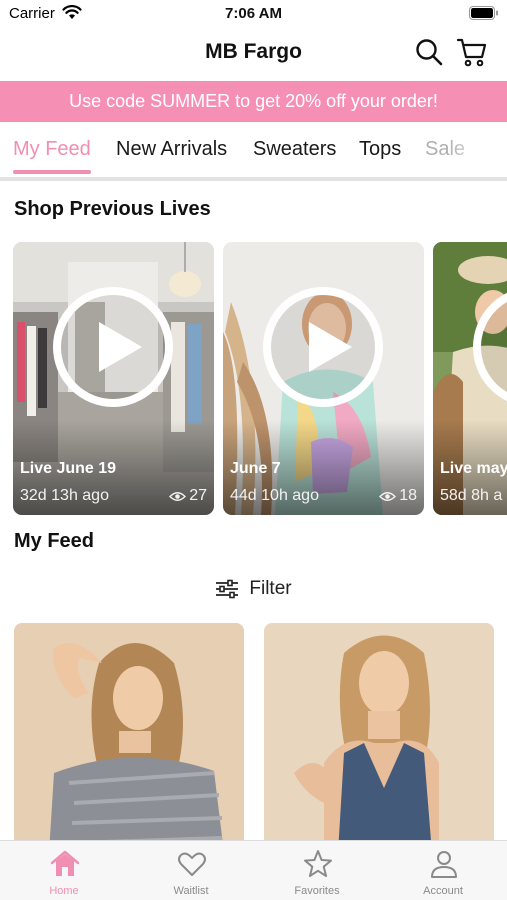 The image size is (507, 900). What do you see at coordinates (52, 172) in the screenshot?
I see `active-tab-indicator` at bounding box center [52, 172].